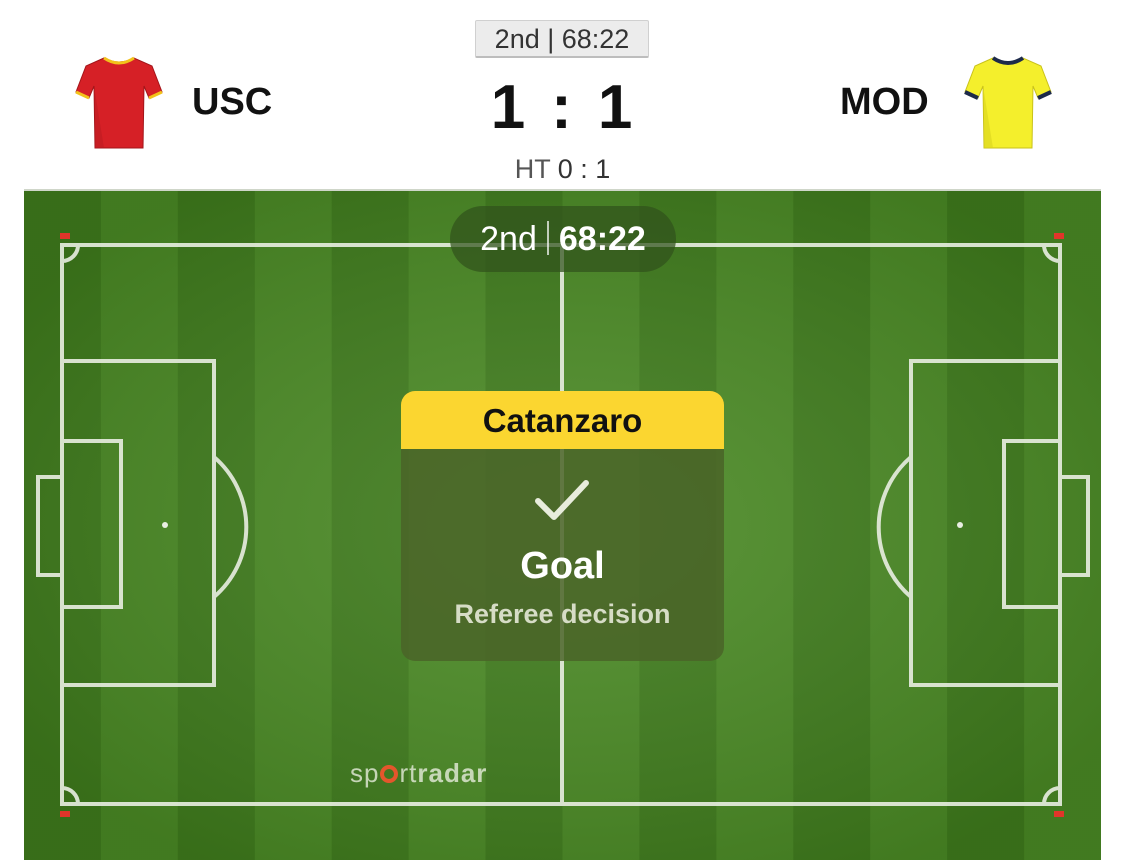 This screenshot has height=860, width=1125. I want to click on event-team-name: Catanzaro, so click(562, 420).